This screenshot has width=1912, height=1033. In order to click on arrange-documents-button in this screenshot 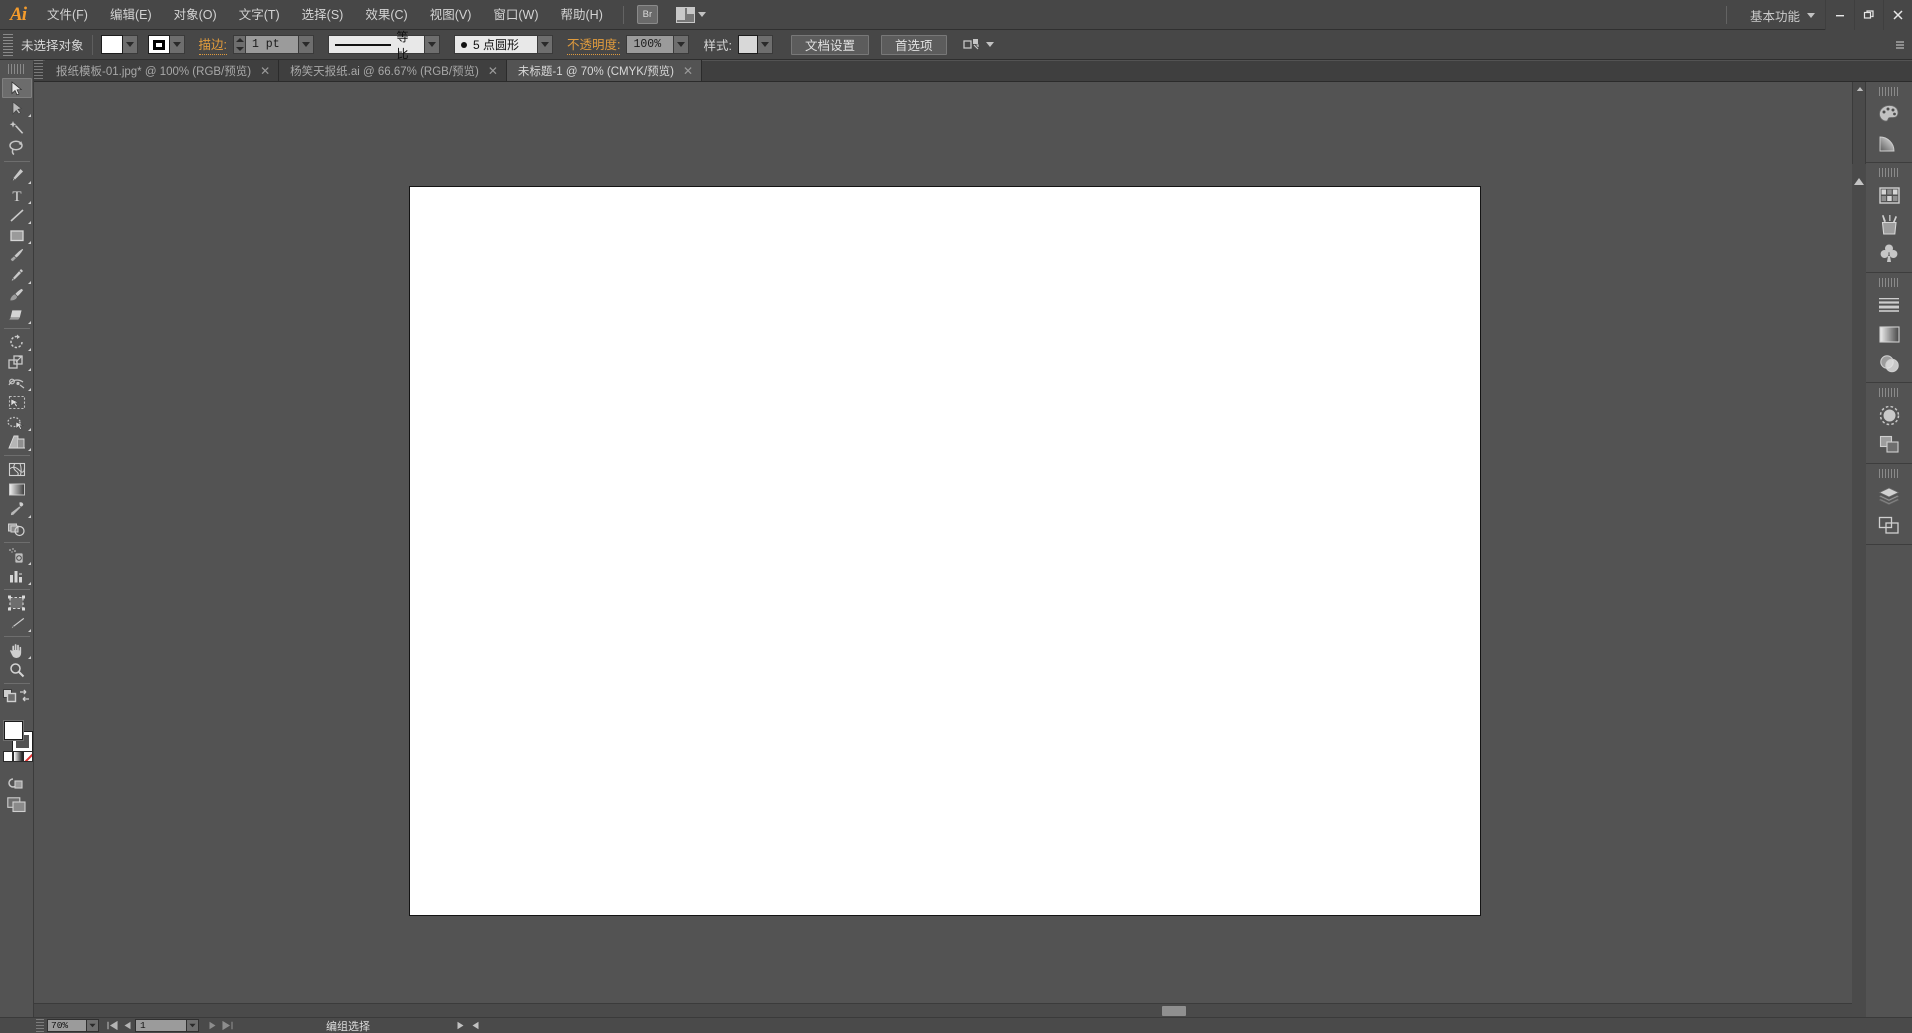, I will do `click(690, 14)`.